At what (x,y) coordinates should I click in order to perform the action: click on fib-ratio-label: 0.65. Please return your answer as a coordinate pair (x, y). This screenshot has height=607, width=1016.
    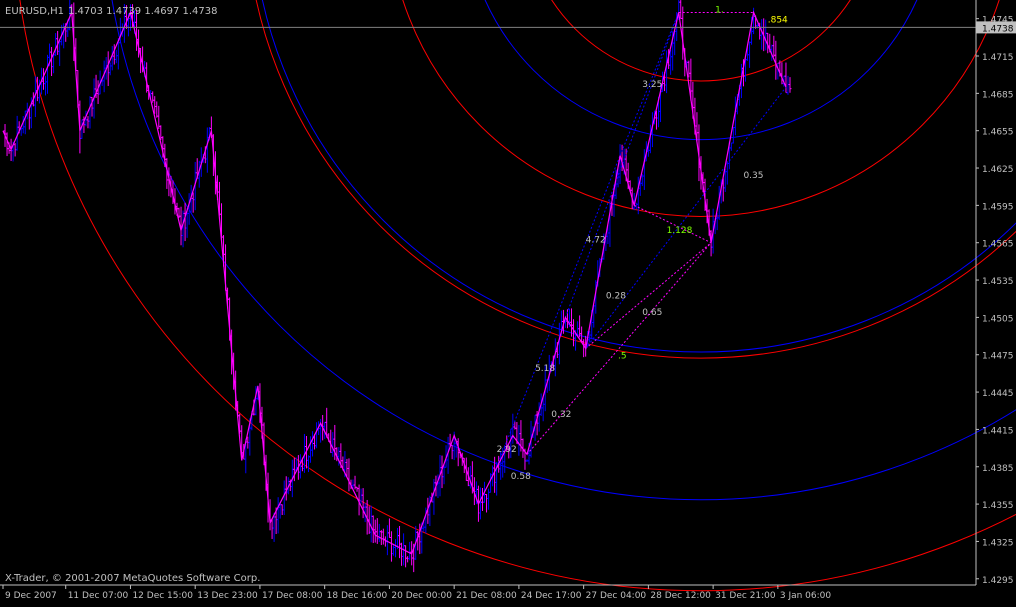
    Looking at the image, I should click on (652, 313).